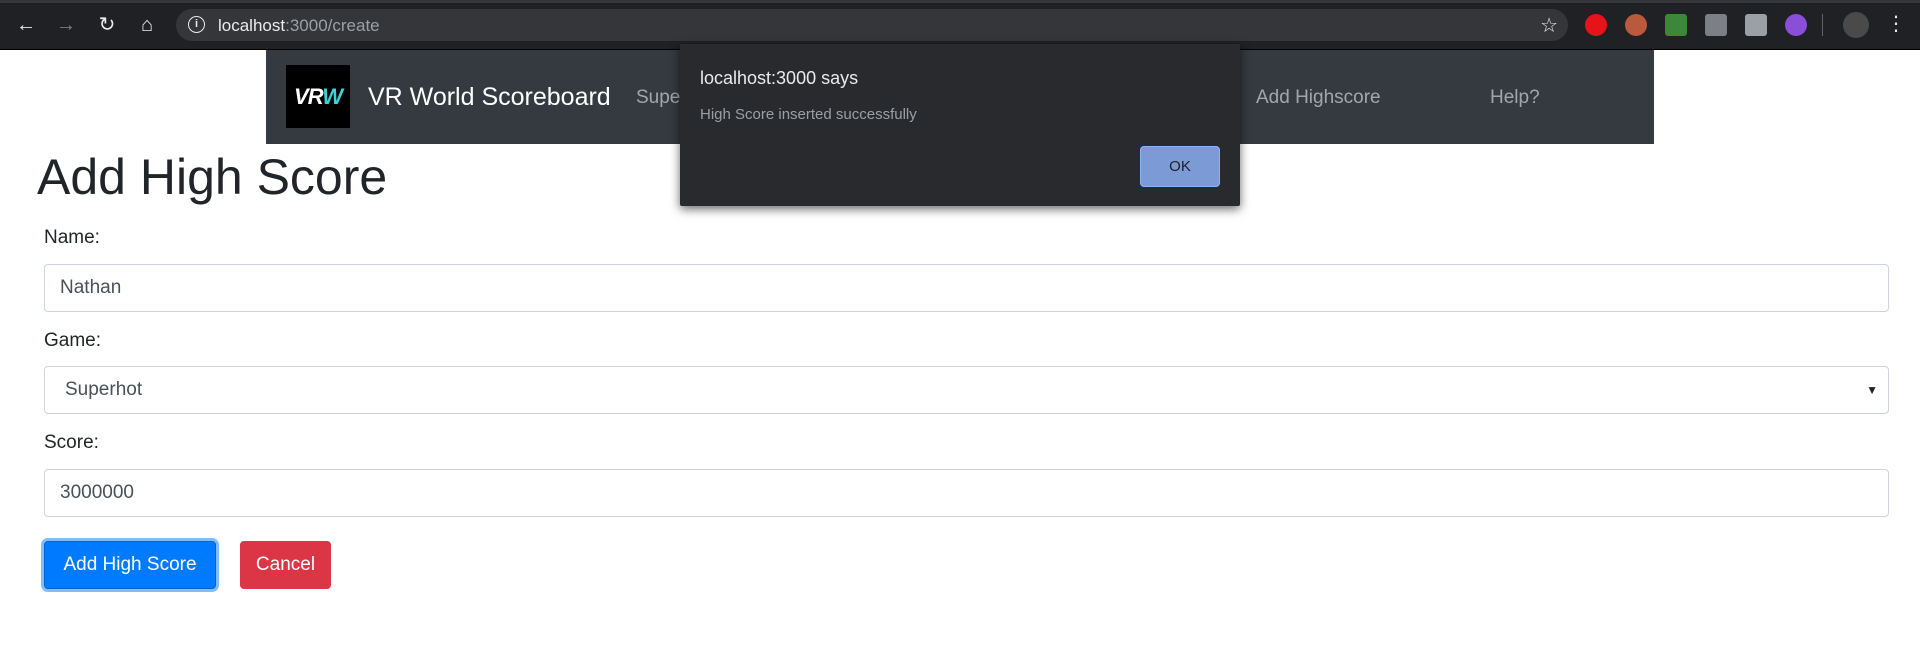 The image size is (1920, 665). What do you see at coordinates (966, 493) in the screenshot?
I see `score-input: 3000000` at bounding box center [966, 493].